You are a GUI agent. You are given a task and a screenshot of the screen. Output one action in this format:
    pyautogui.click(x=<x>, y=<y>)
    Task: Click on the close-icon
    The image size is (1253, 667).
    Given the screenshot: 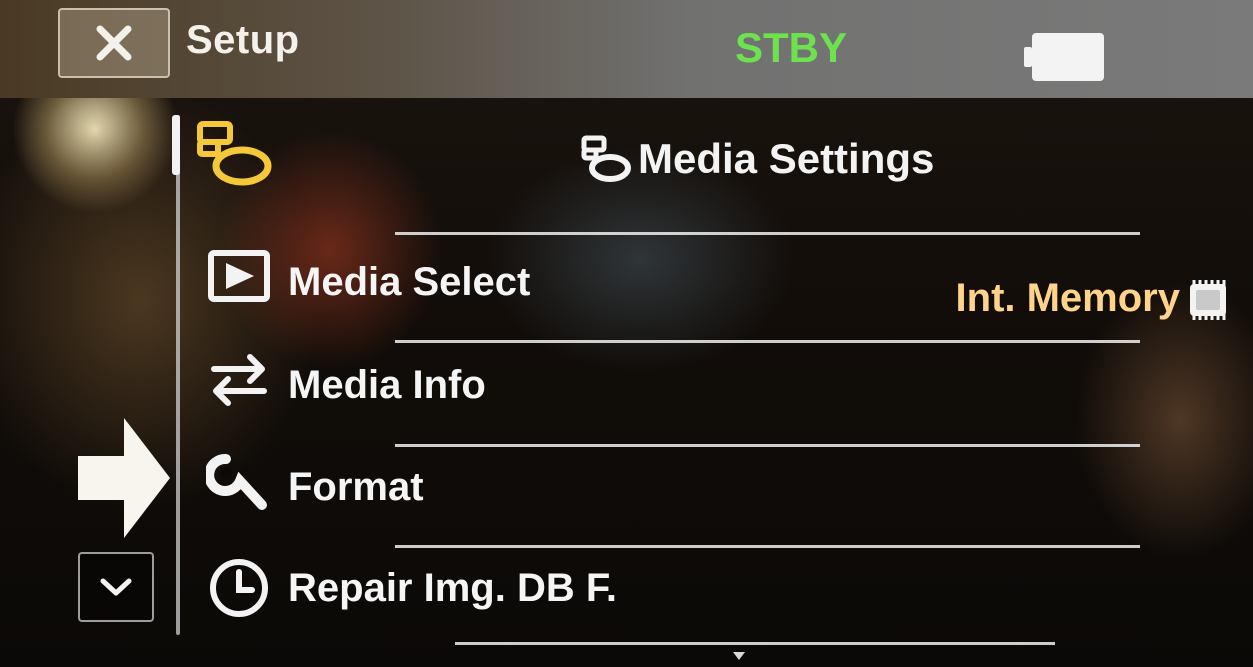 What is the action you would take?
    pyautogui.click(x=114, y=43)
    